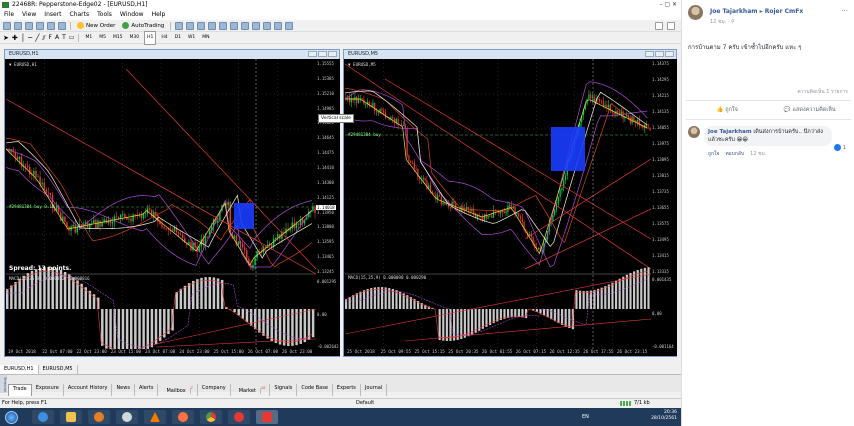 This screenshot has height=426, width=854. I want to click on tf-m15: M15, so click(118, 38).